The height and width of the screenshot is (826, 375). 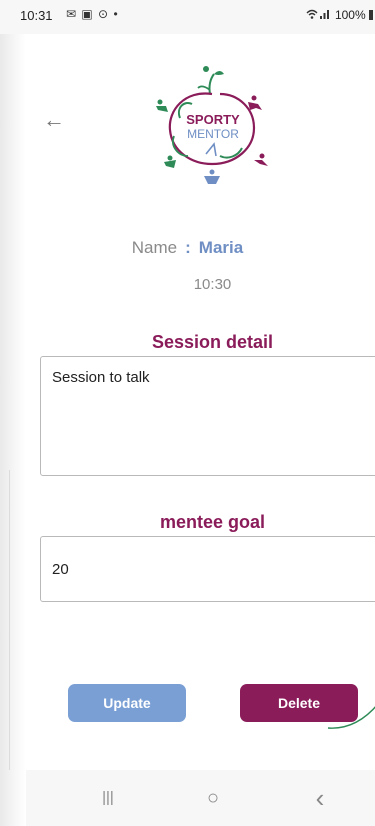 What do you see at coordinates (350, 15) in the screenshot?
I see `battery-percent: 100%` at bounding box center [350, 15].